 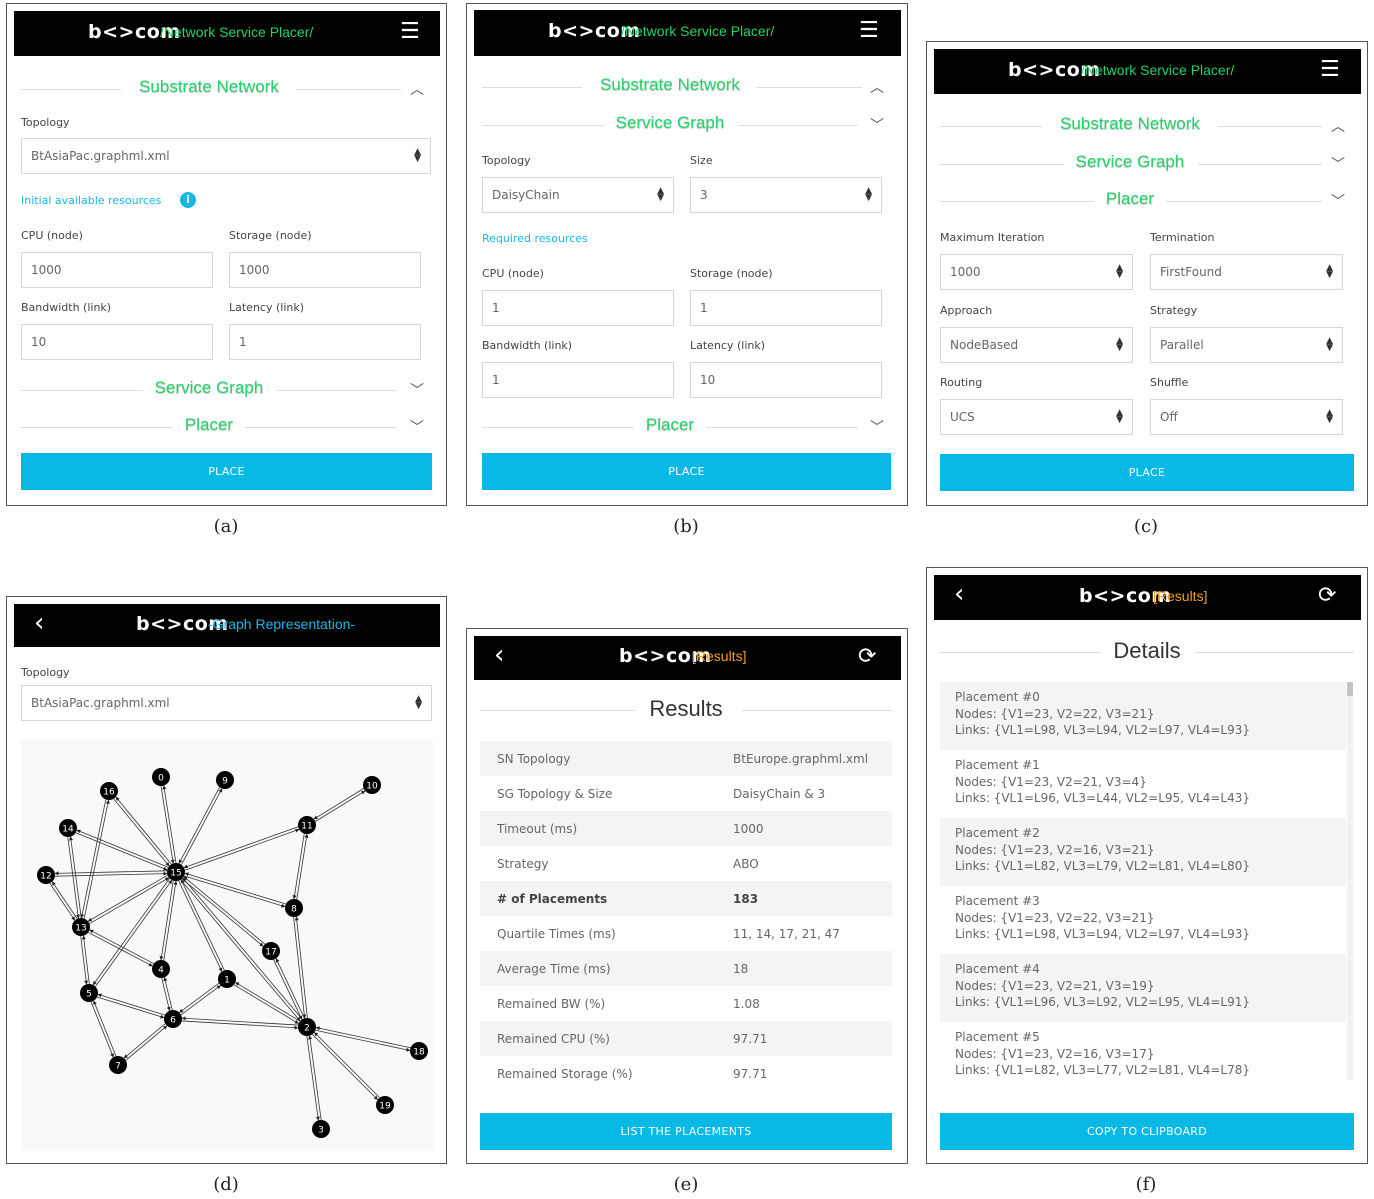 I want to click on graph-node: 7, so click(x=118, y=1065).